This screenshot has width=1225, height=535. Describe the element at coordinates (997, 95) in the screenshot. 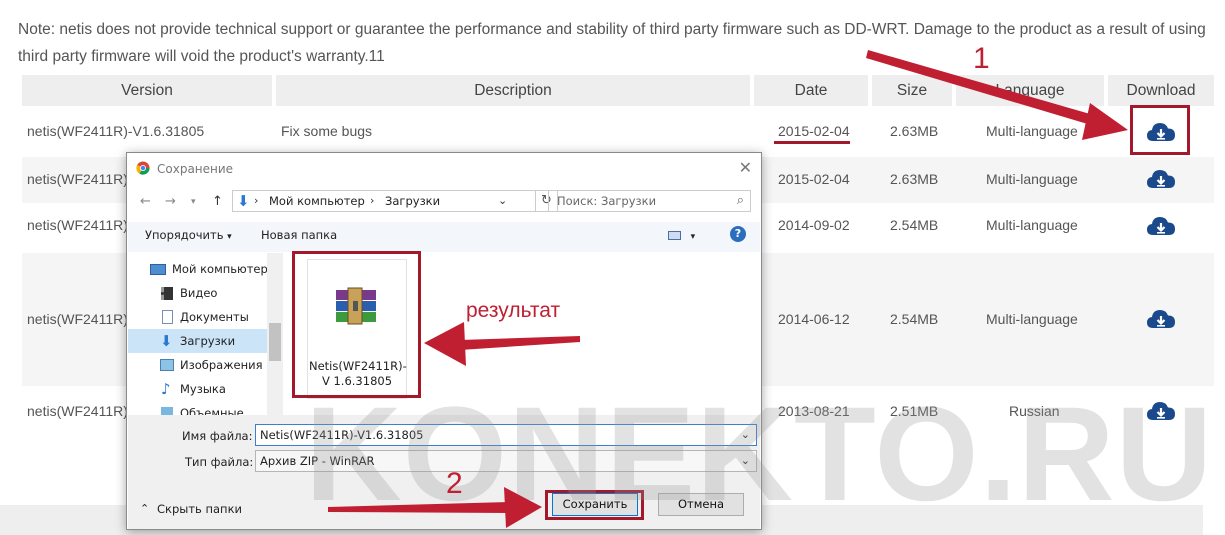

I see `arrow-to-download` at that location.